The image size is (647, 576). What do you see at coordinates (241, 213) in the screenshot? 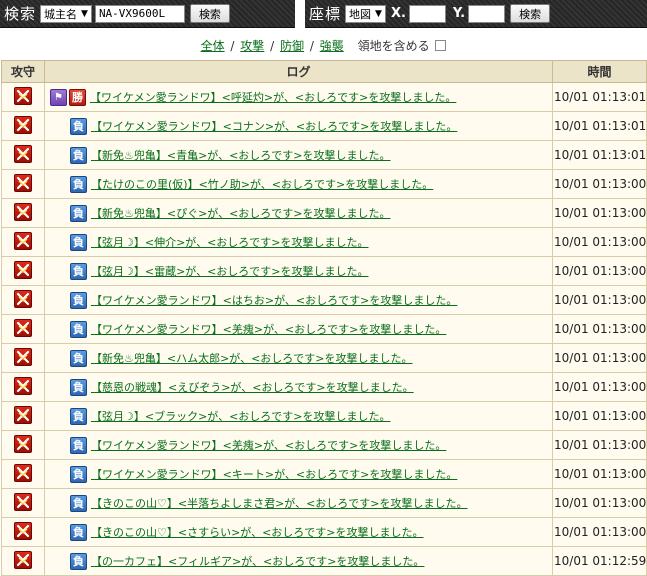
I see `log-link: 【新免♨兜亀】<ぴぐ>が、<おしろです>を攻撃しました。` at bounding box center [241, 213].